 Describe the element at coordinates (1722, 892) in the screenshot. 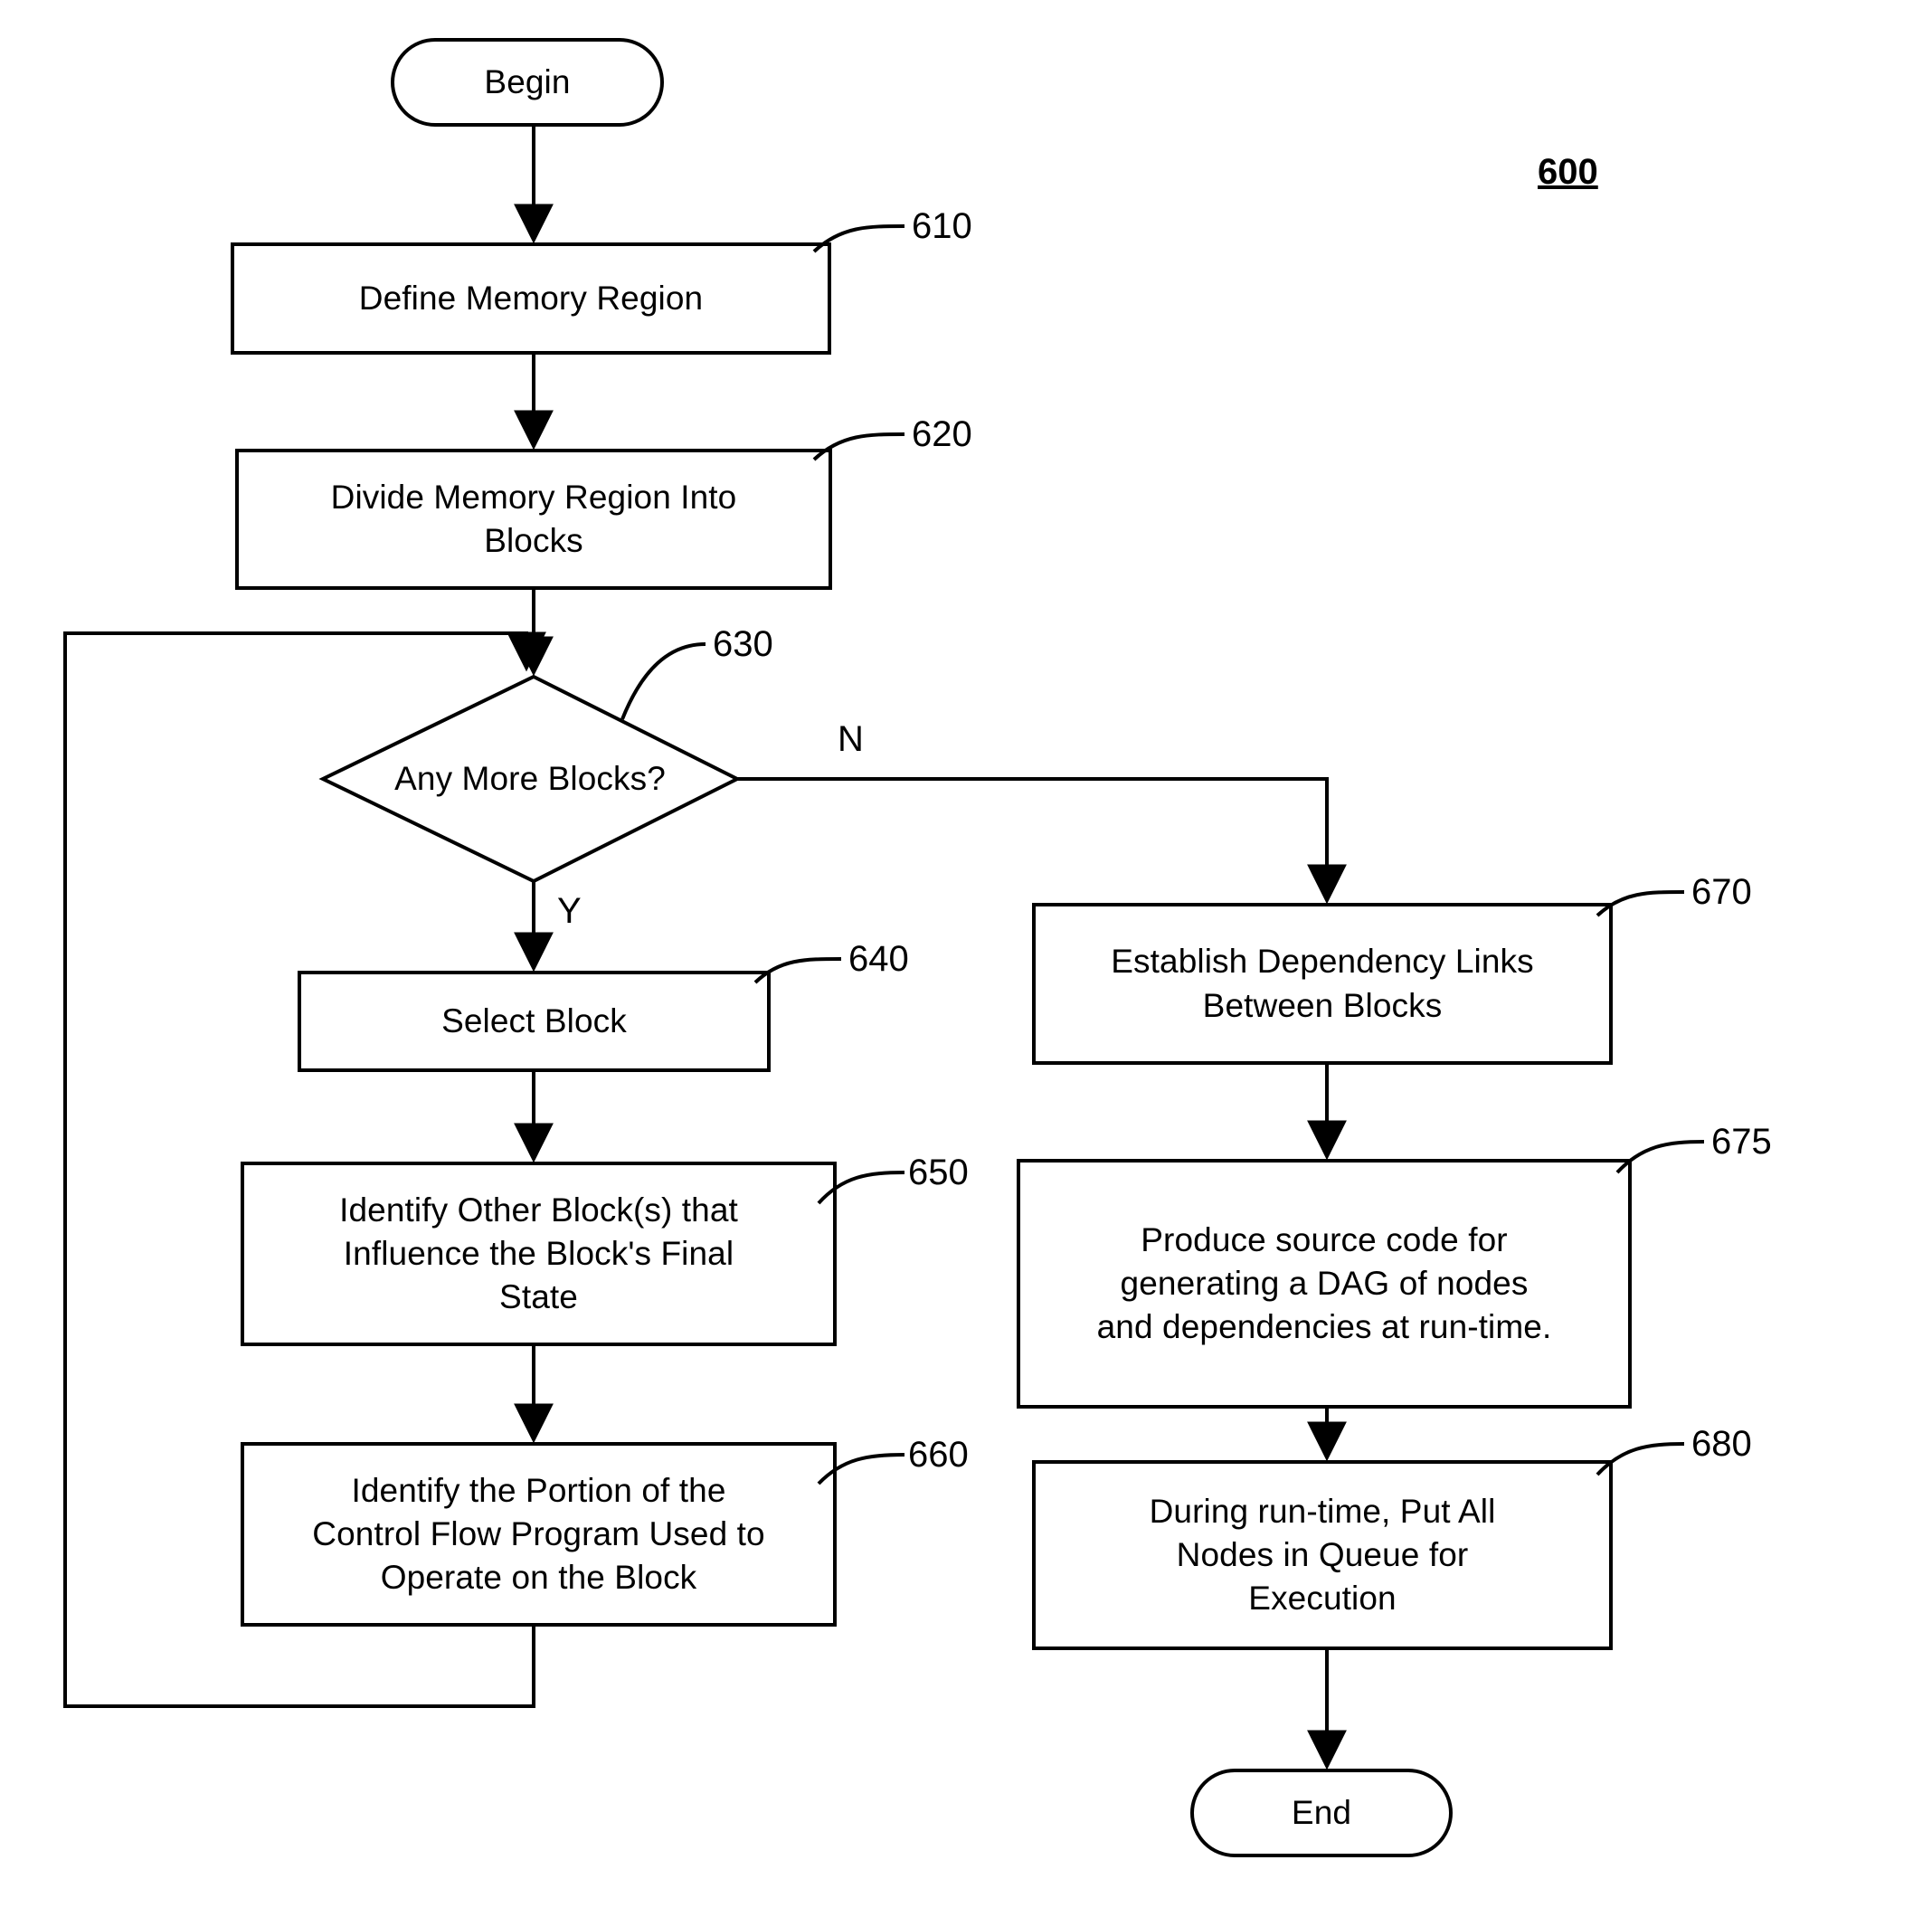

I see `ref-670: 670` at that location.